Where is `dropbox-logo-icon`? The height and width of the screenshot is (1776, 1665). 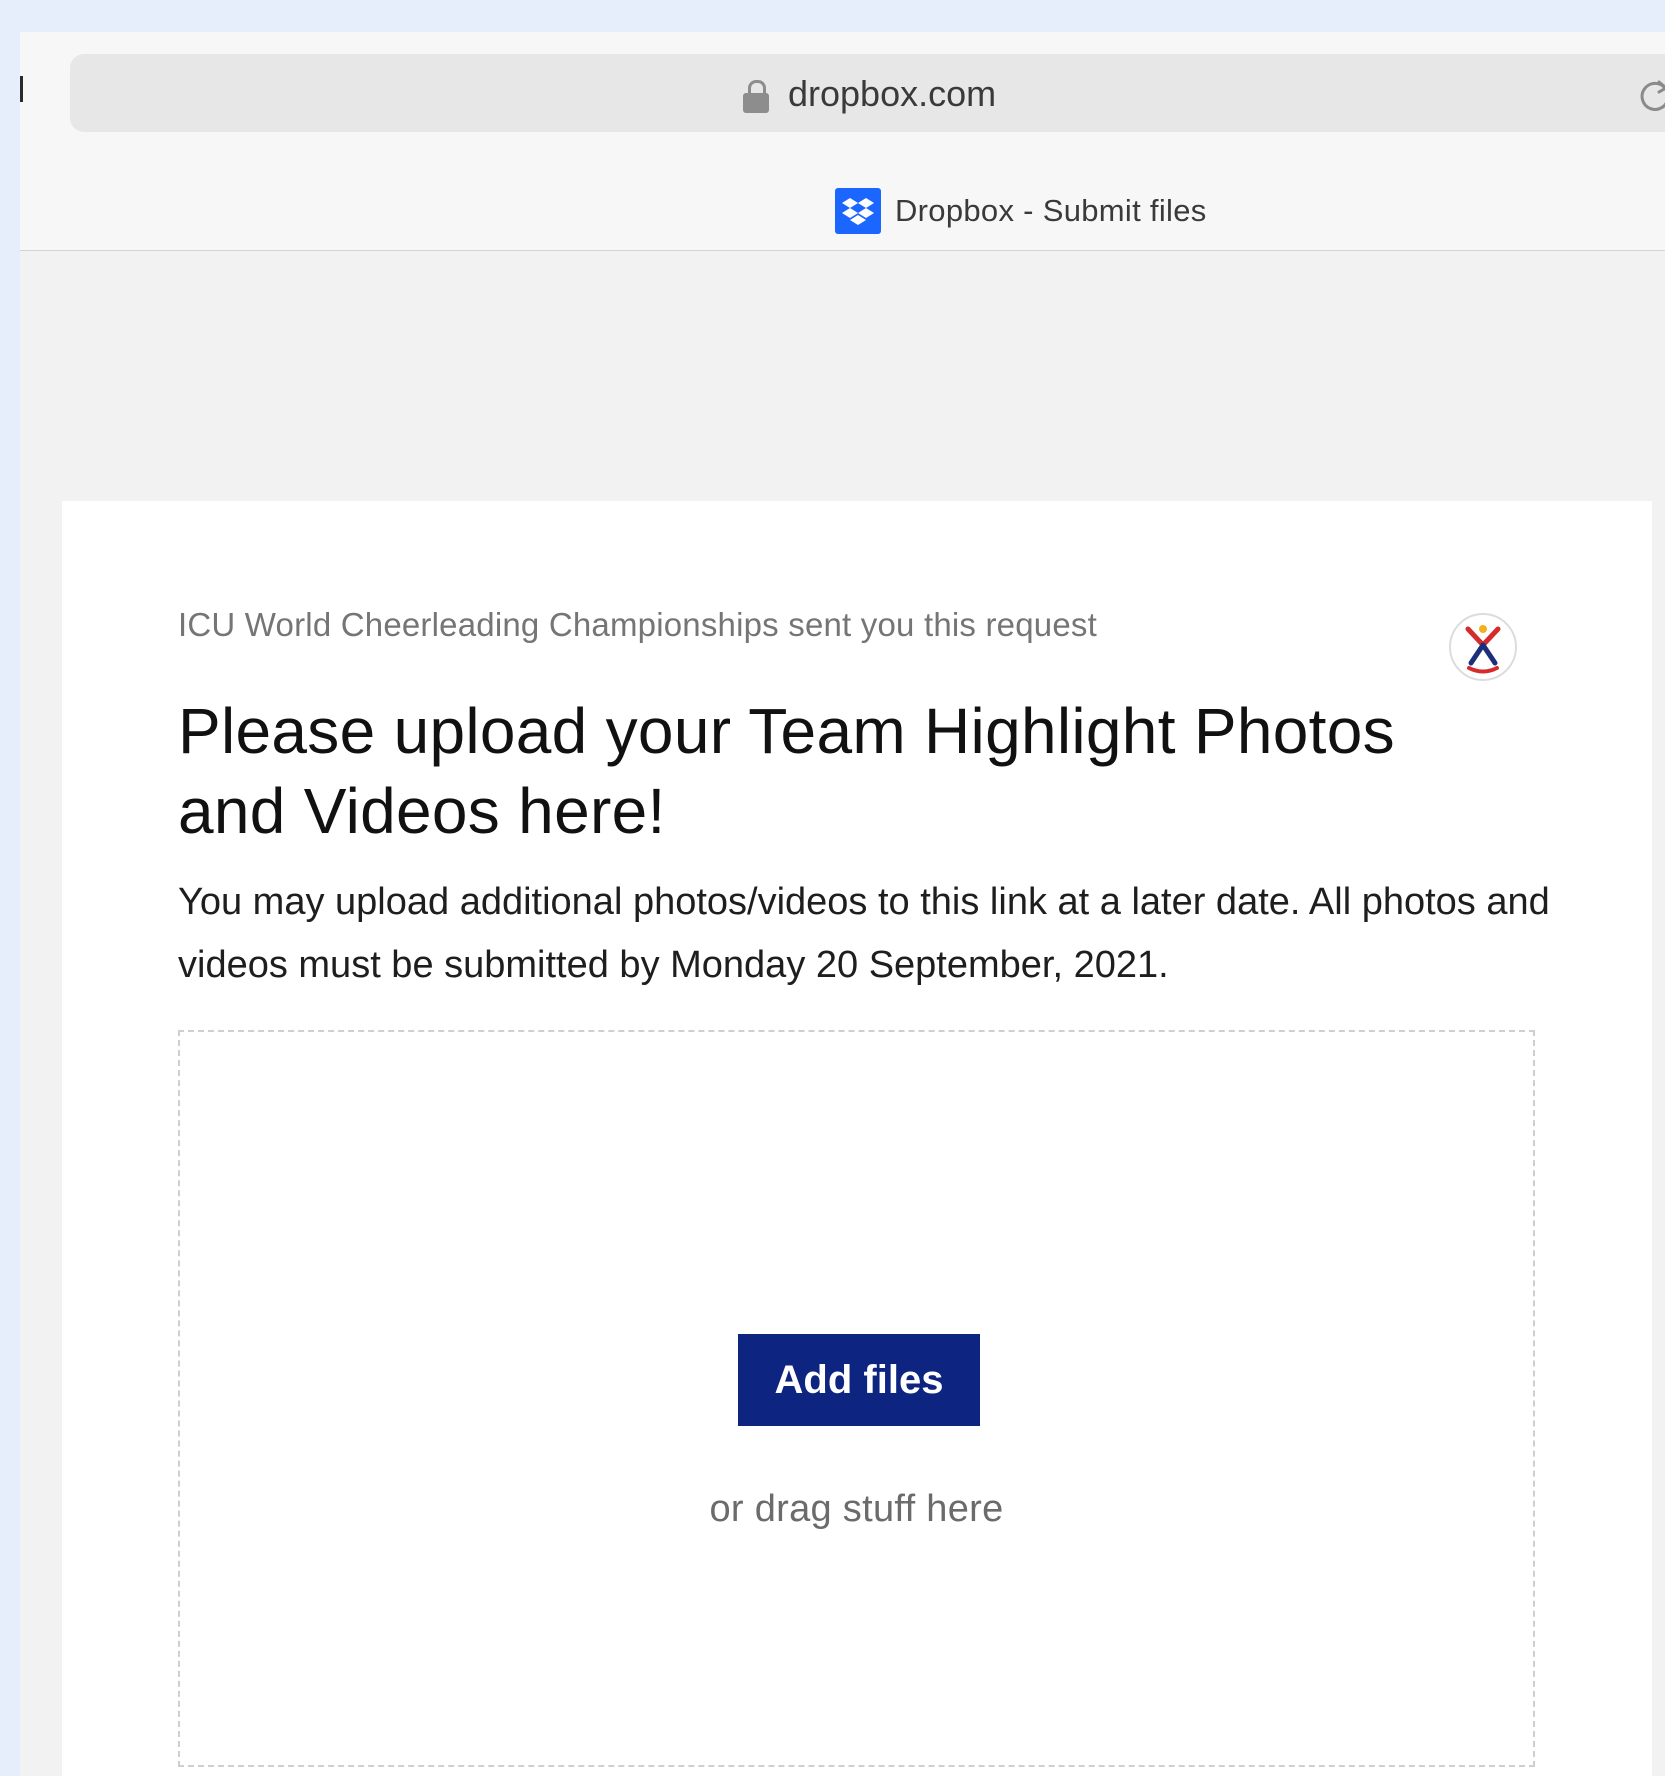
dropbox-logo-icon is located at coordinates (858, 211).